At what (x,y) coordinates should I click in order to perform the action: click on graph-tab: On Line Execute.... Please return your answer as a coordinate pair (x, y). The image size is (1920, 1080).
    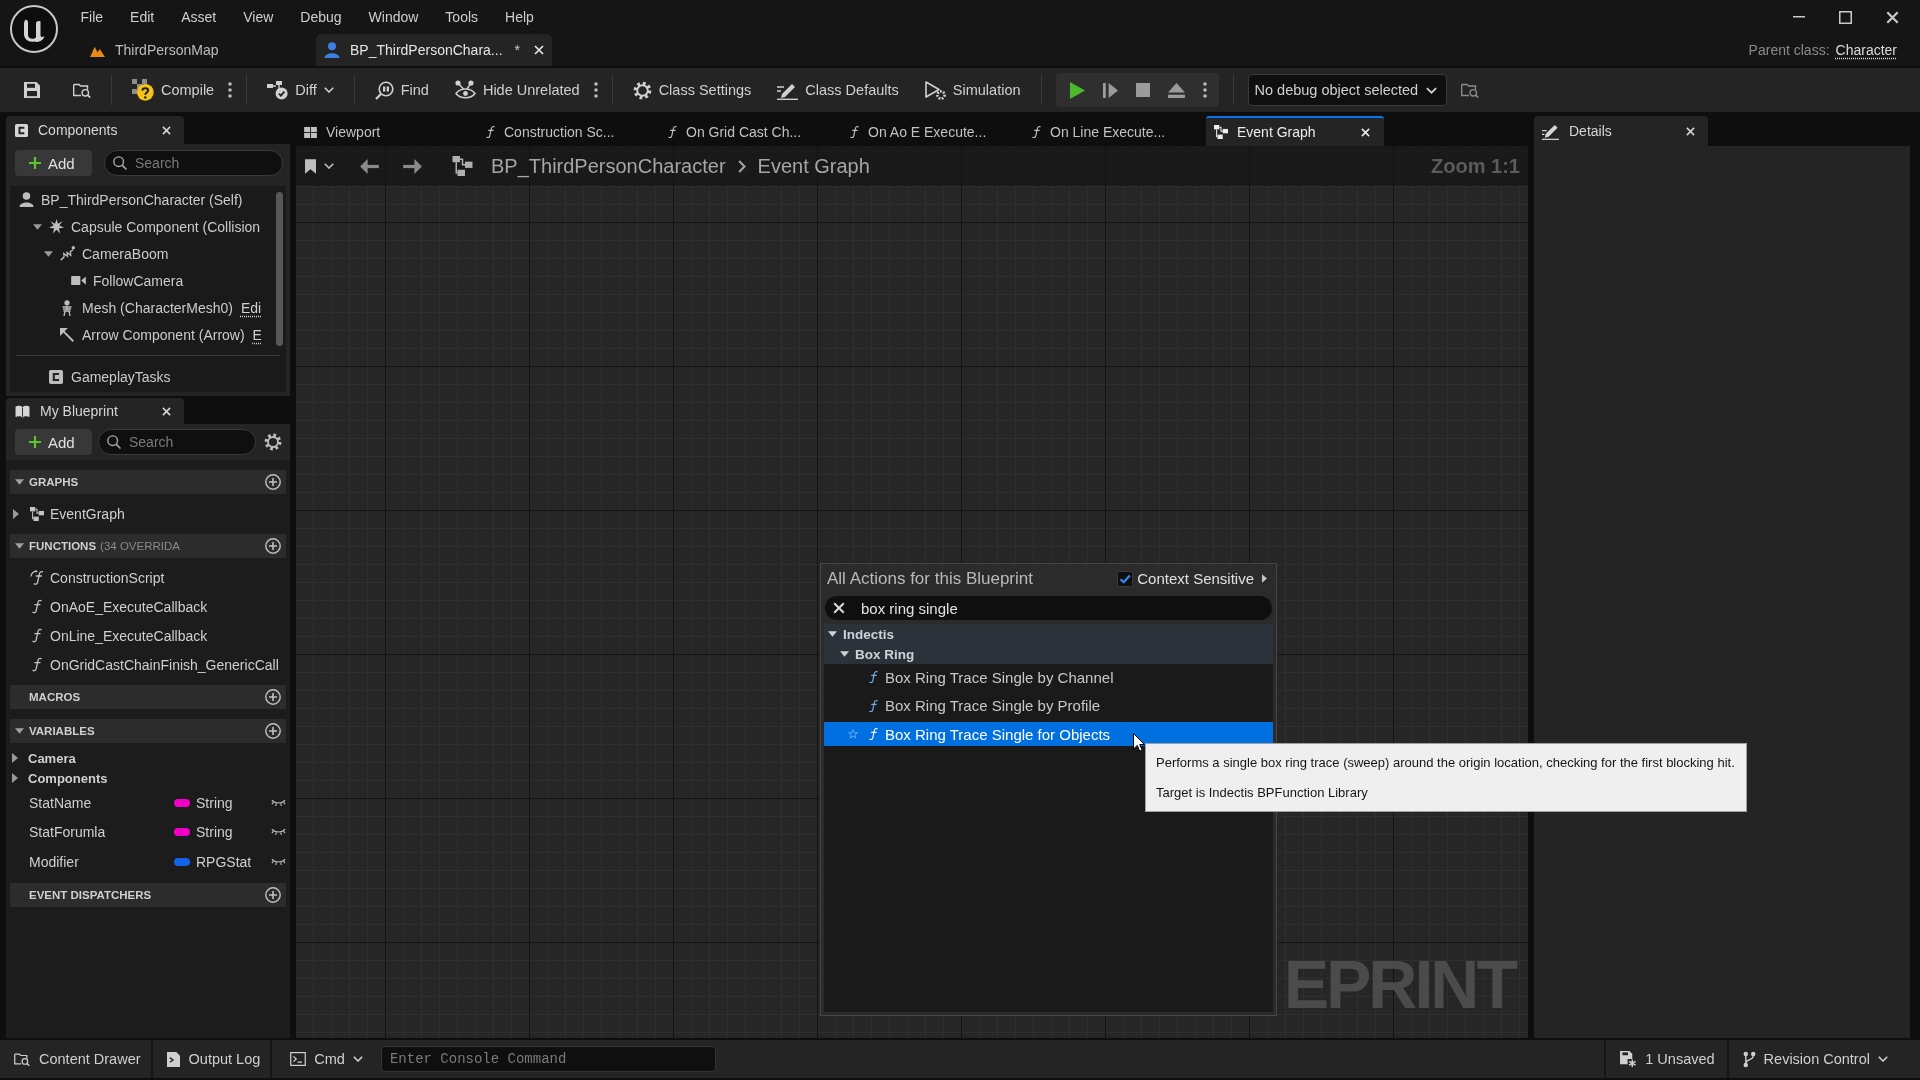
    Looking at the image, I should click on (1115, 131).